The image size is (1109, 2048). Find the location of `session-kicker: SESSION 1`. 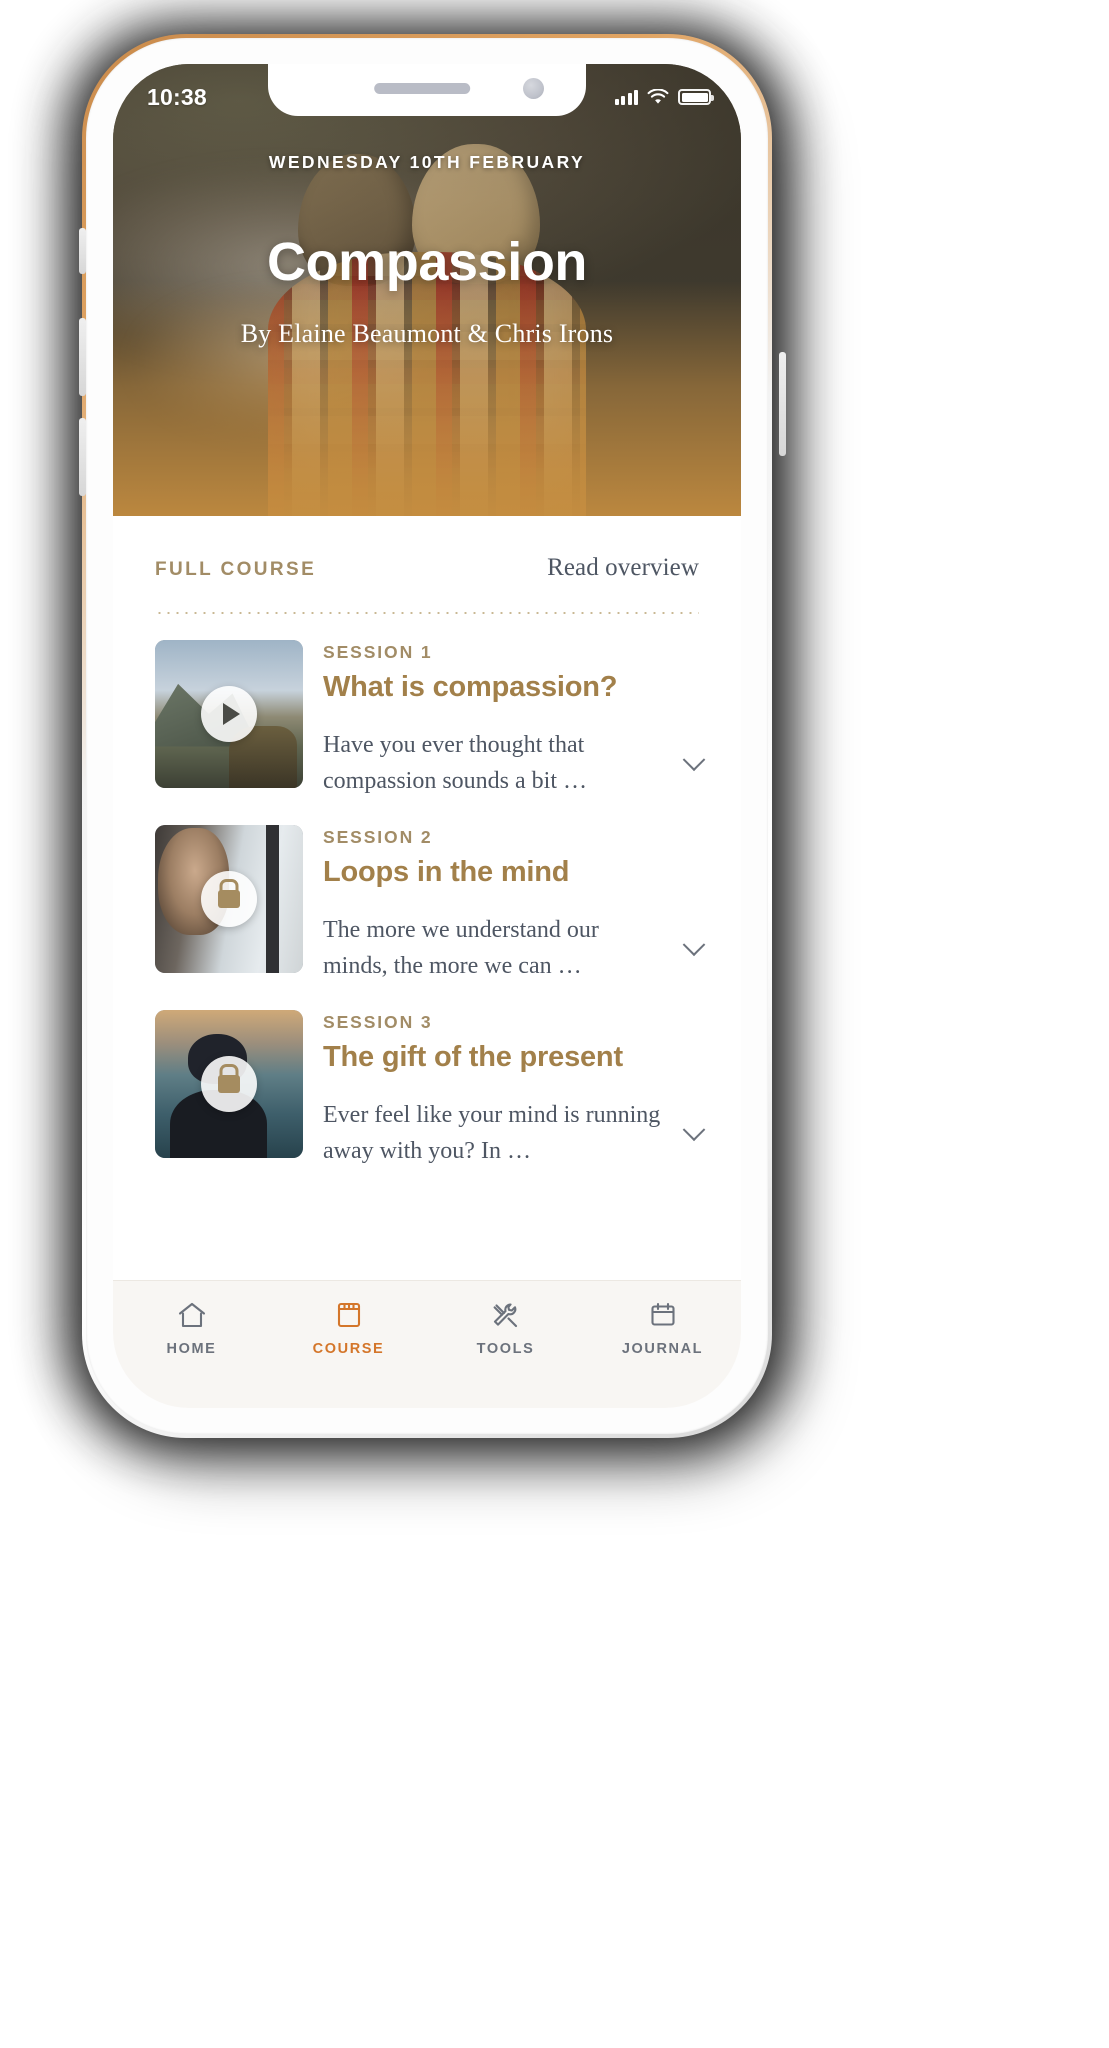

session-kicker: SESSION 1 is located at coordinates (378, 652).